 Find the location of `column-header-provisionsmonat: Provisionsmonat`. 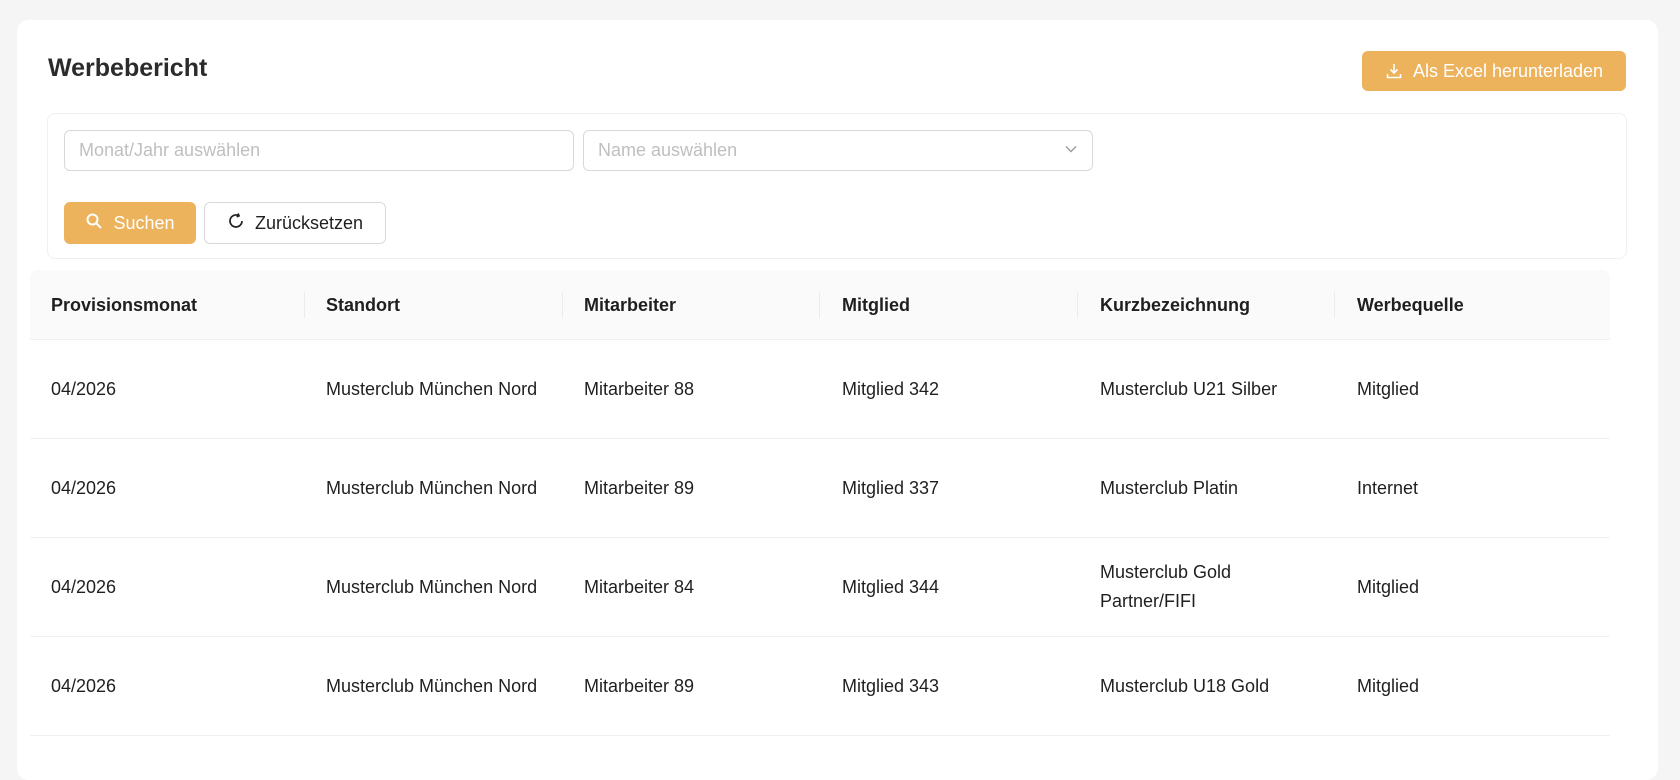

column-header-provisionsmonat: Provisionsmonat is located at coordinates (176, 305).